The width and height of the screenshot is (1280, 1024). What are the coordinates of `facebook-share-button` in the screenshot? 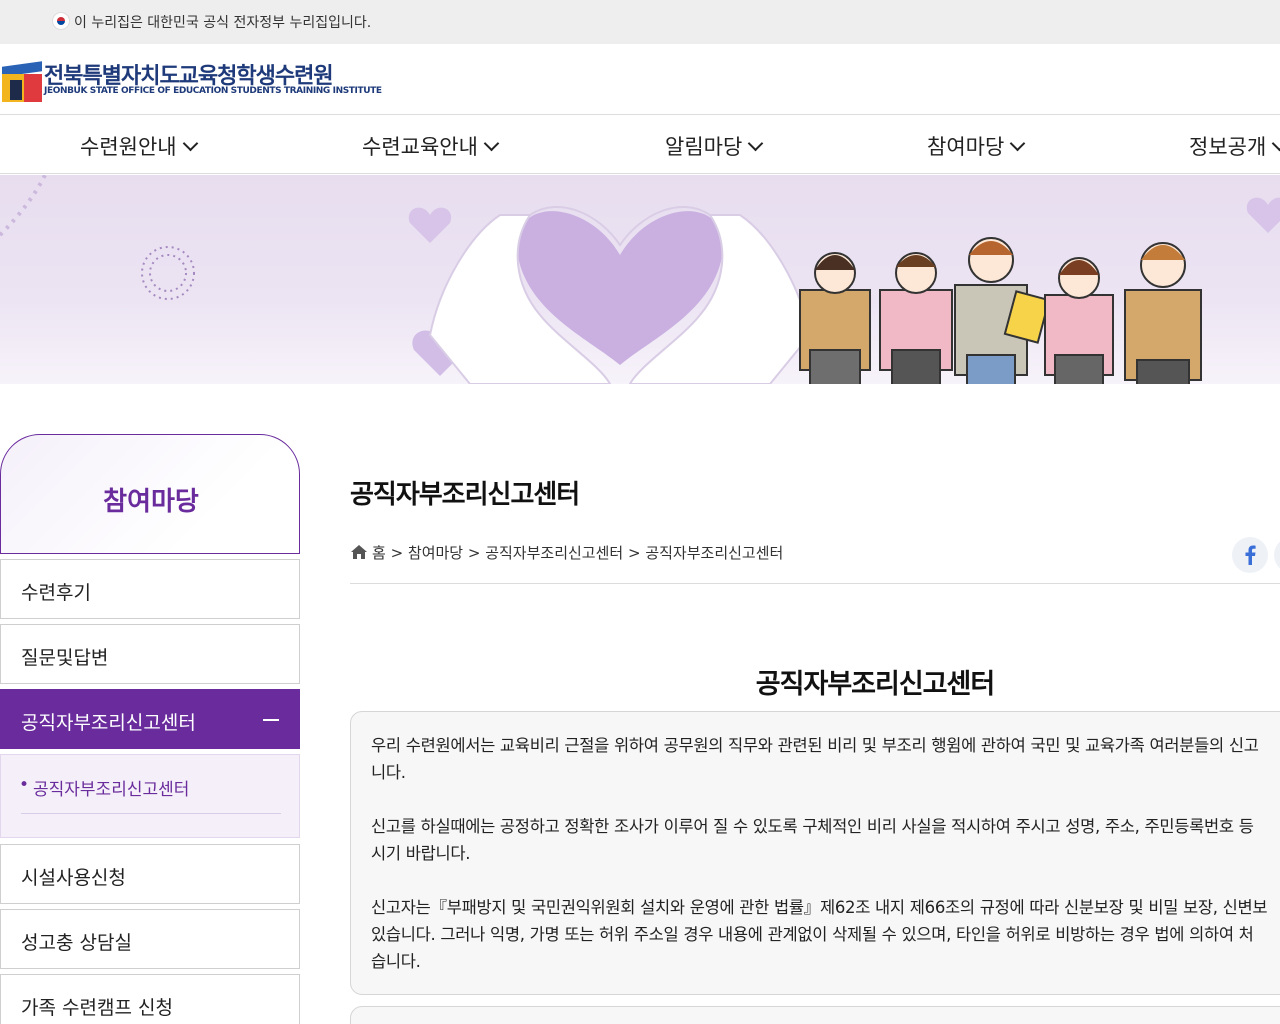 It's located at (1250, 555).